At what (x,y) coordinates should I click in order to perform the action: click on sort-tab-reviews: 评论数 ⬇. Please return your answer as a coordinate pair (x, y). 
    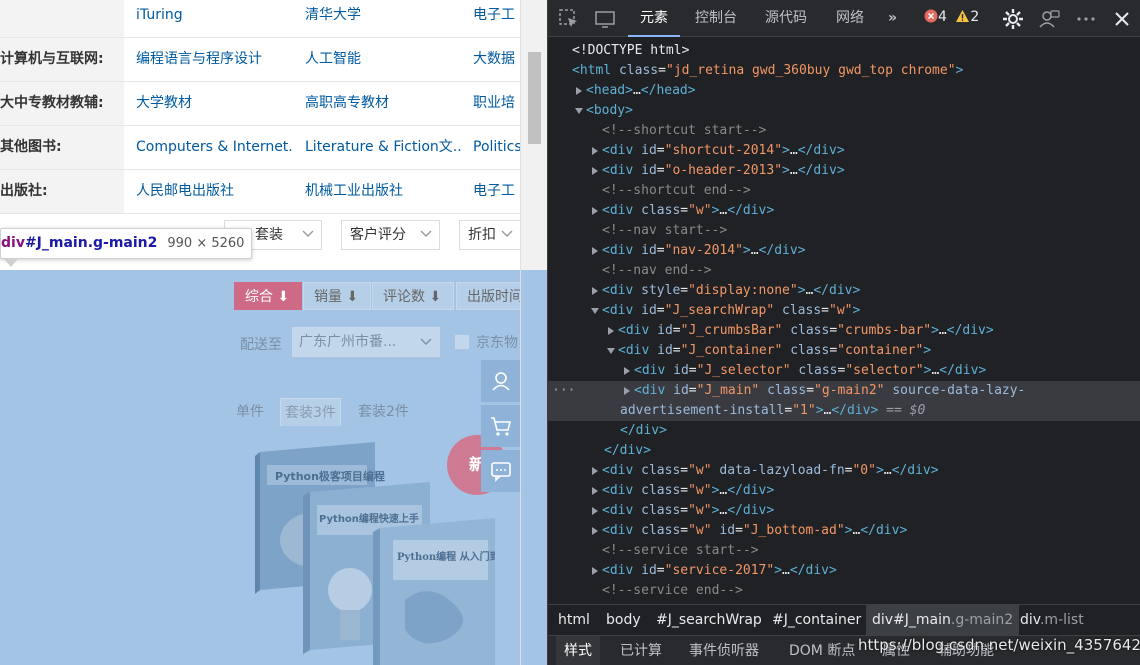
    Looking at the image, I should click on (413, 296).